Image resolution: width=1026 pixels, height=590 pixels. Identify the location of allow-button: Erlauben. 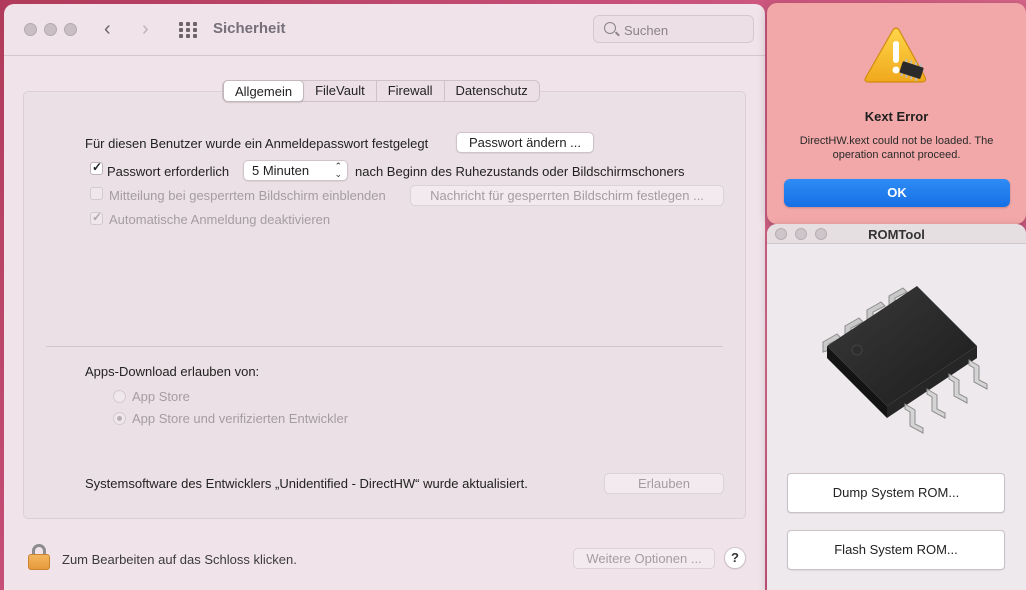
(664, 483).